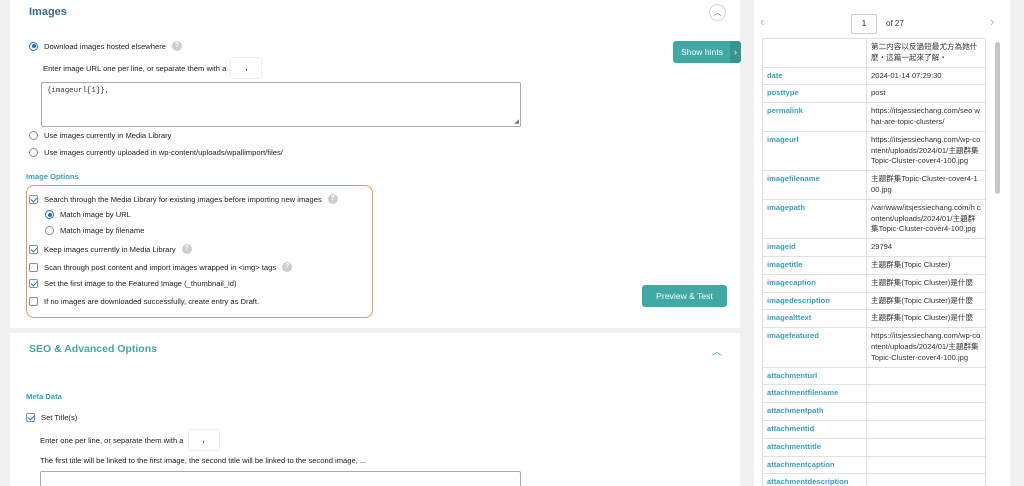 The image size is (1024, 486). Describe the element at coordinates (814, 394) in the screenshot. I see `field-name: attachmentfilename` at that location.